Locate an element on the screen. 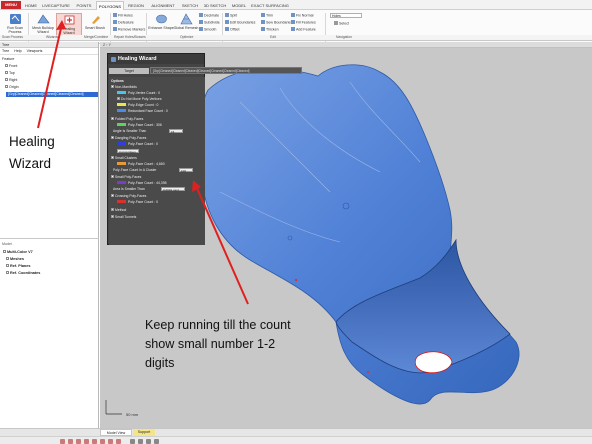 This screenshot has width=592, height=444. tab-livecapture: LIVECAPTURE is located at coordinates (56, 5).